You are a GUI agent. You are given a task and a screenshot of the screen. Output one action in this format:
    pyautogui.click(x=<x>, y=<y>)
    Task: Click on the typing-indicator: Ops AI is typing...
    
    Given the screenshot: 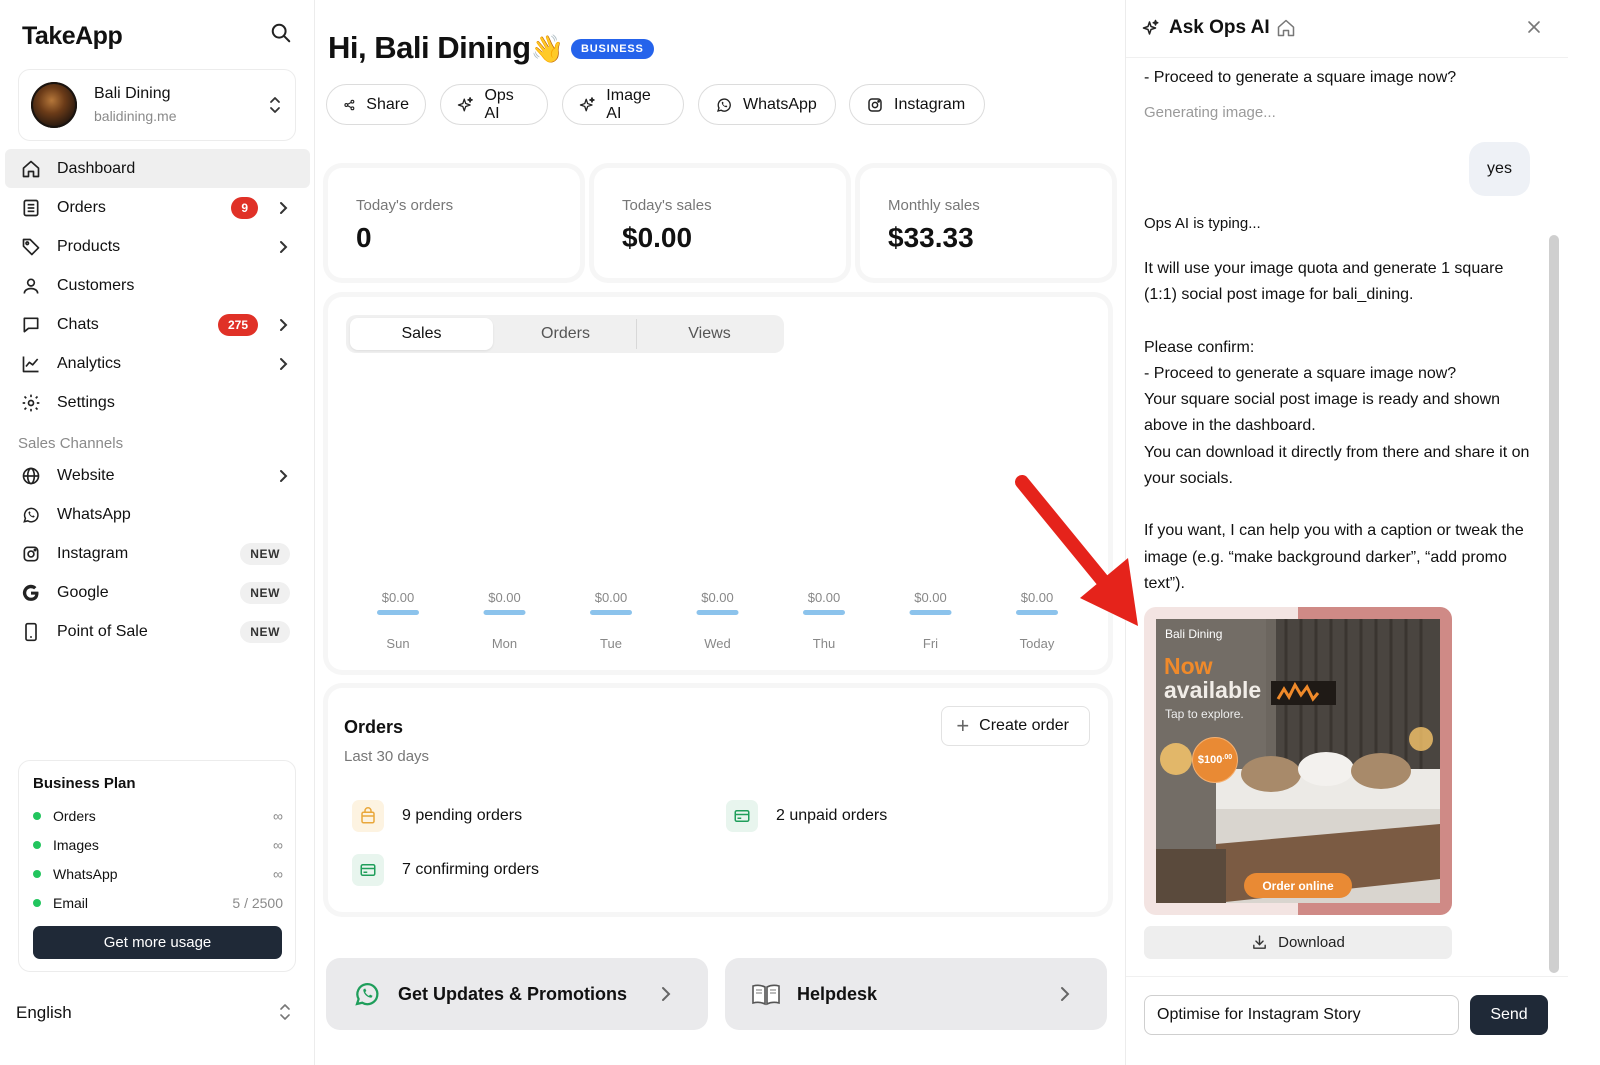 What is the action you would take?
    pyautogui.click(x=1202, y=223)
    